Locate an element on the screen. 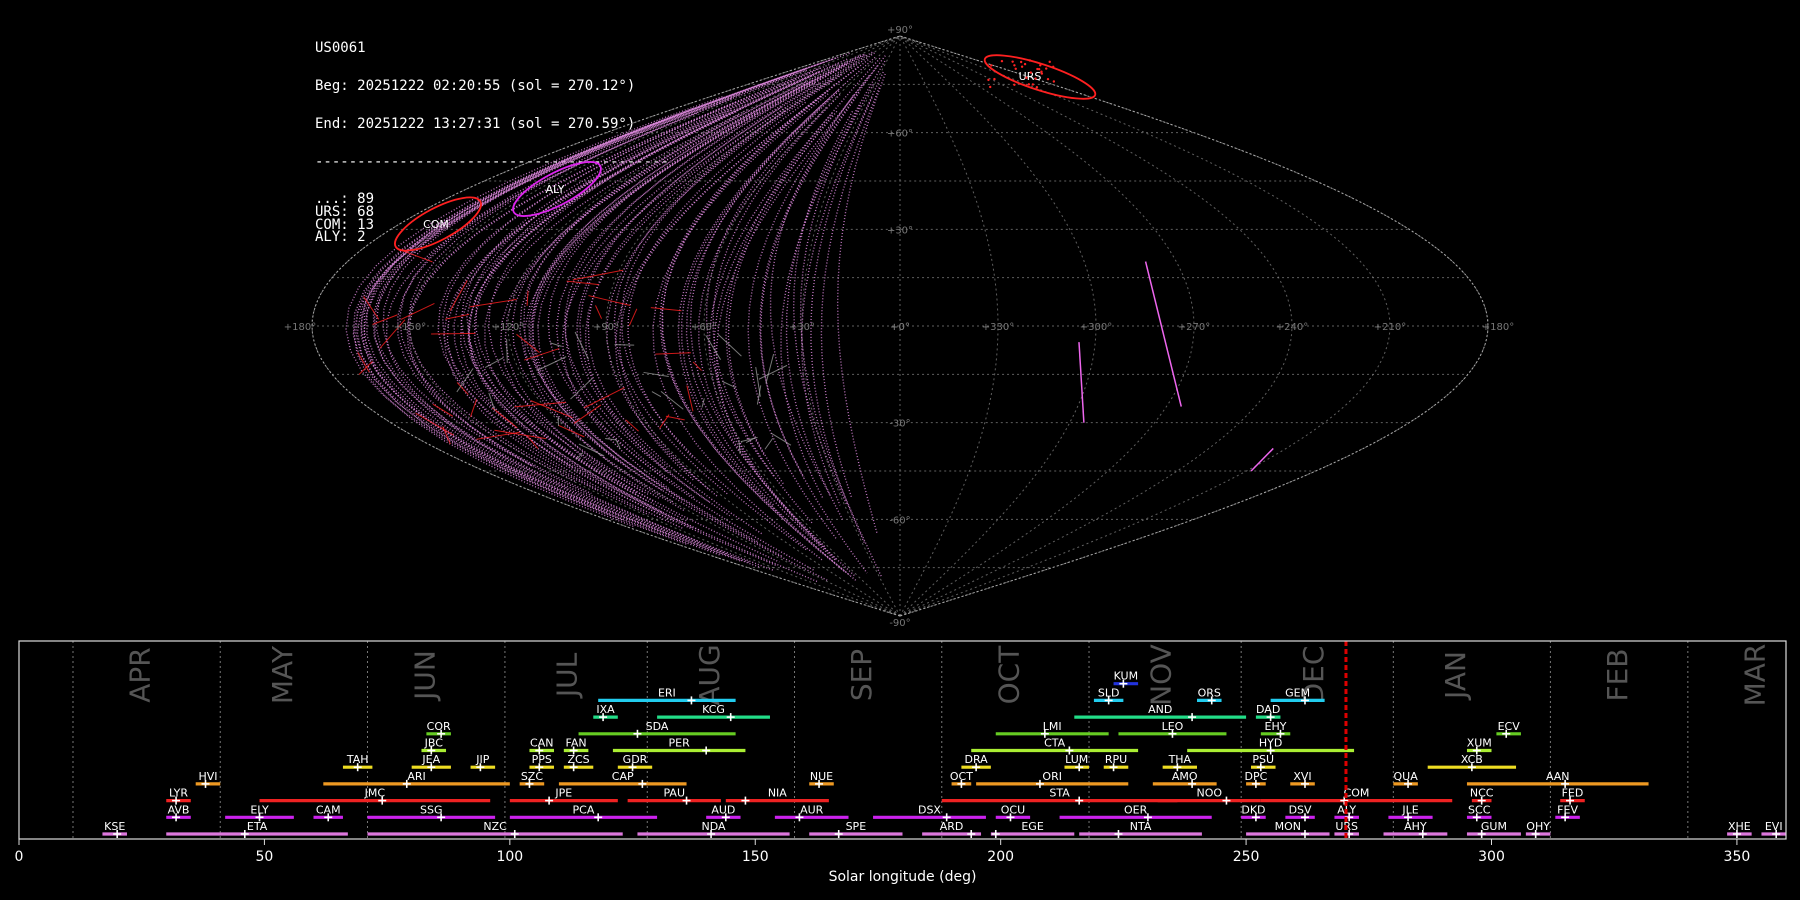 The width and height of the screenshot is (1800, 900). shower-label: NIA is located at coordinates (777, 793).